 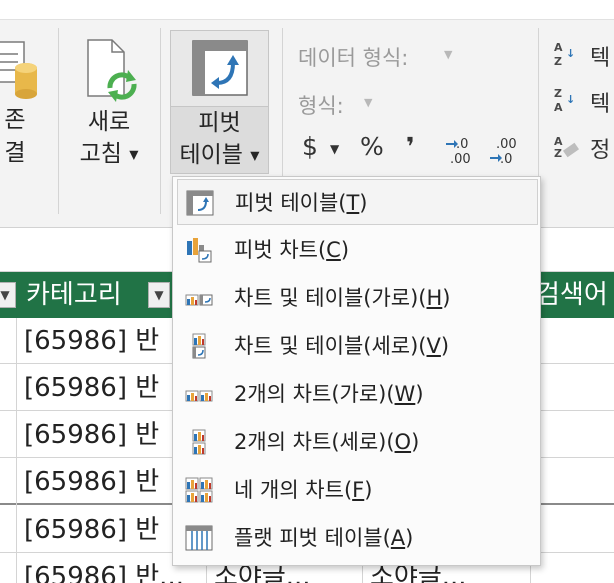 I want to click on menu-item-label: 피벗 차트(C), so click(x=291, y=250).